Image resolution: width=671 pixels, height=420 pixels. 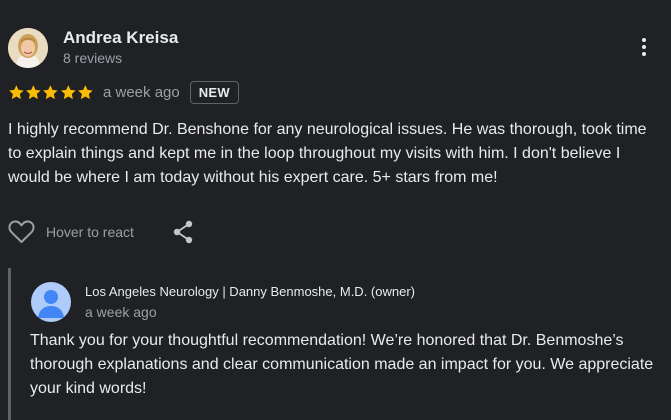 I want to click on more-options-icon, so click(x=644, y=49).